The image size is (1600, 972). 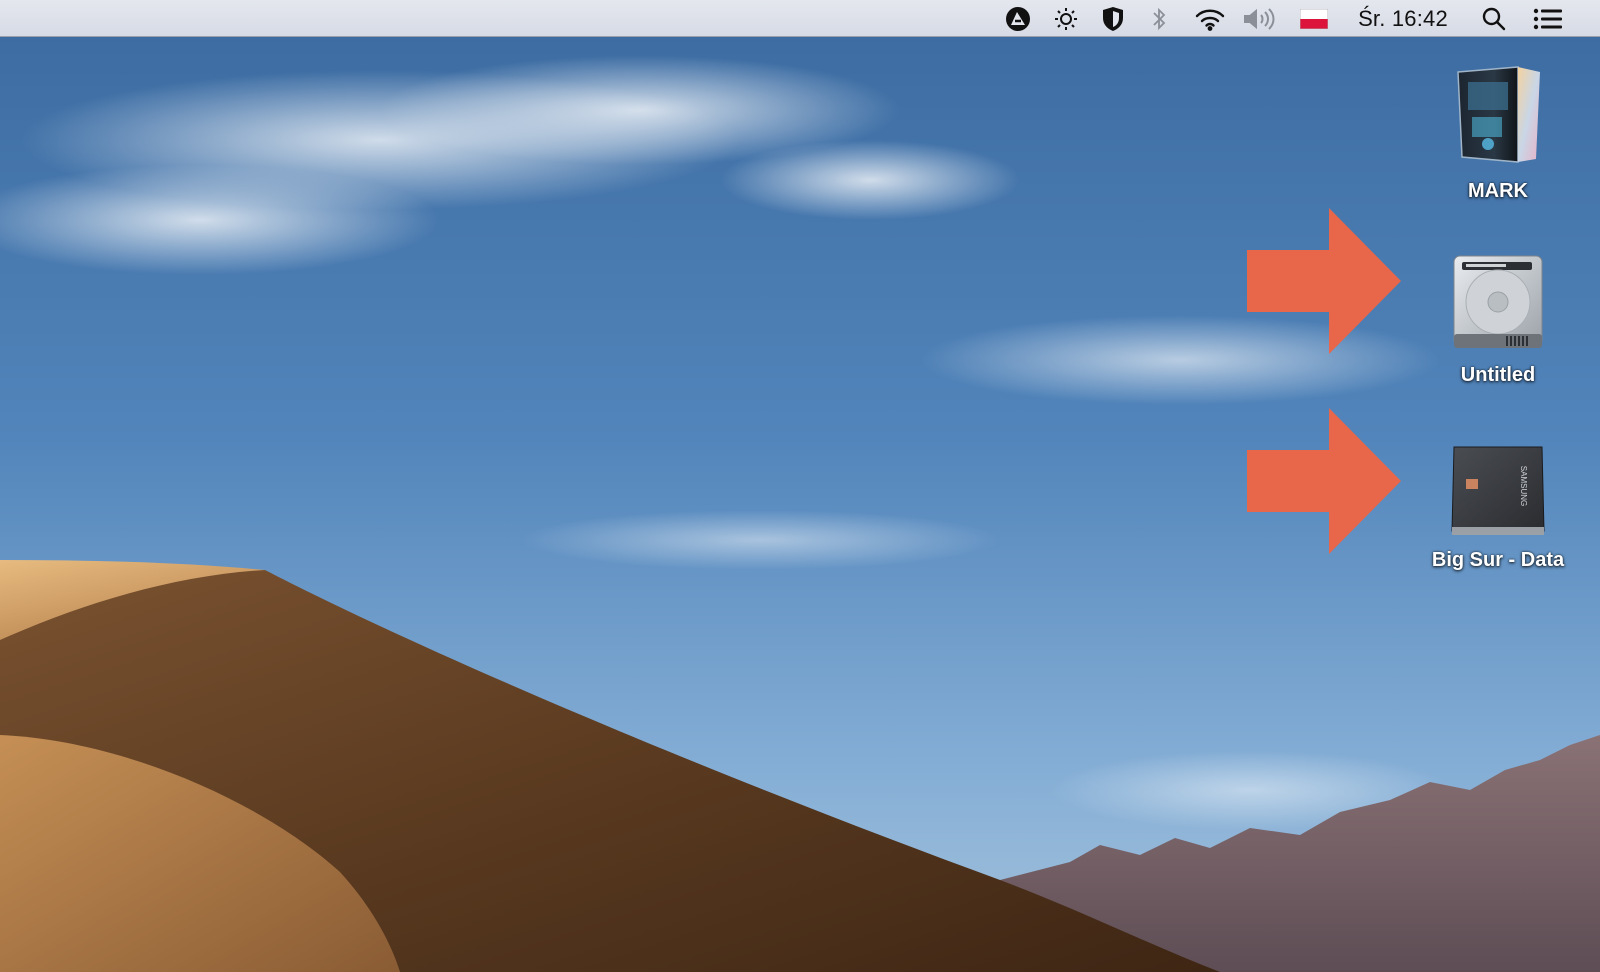 What do you see at coordinates (1498, 191) in the screenshot?
I see `desktop-icon-label: MARK` at bounding box center [1498, 191].